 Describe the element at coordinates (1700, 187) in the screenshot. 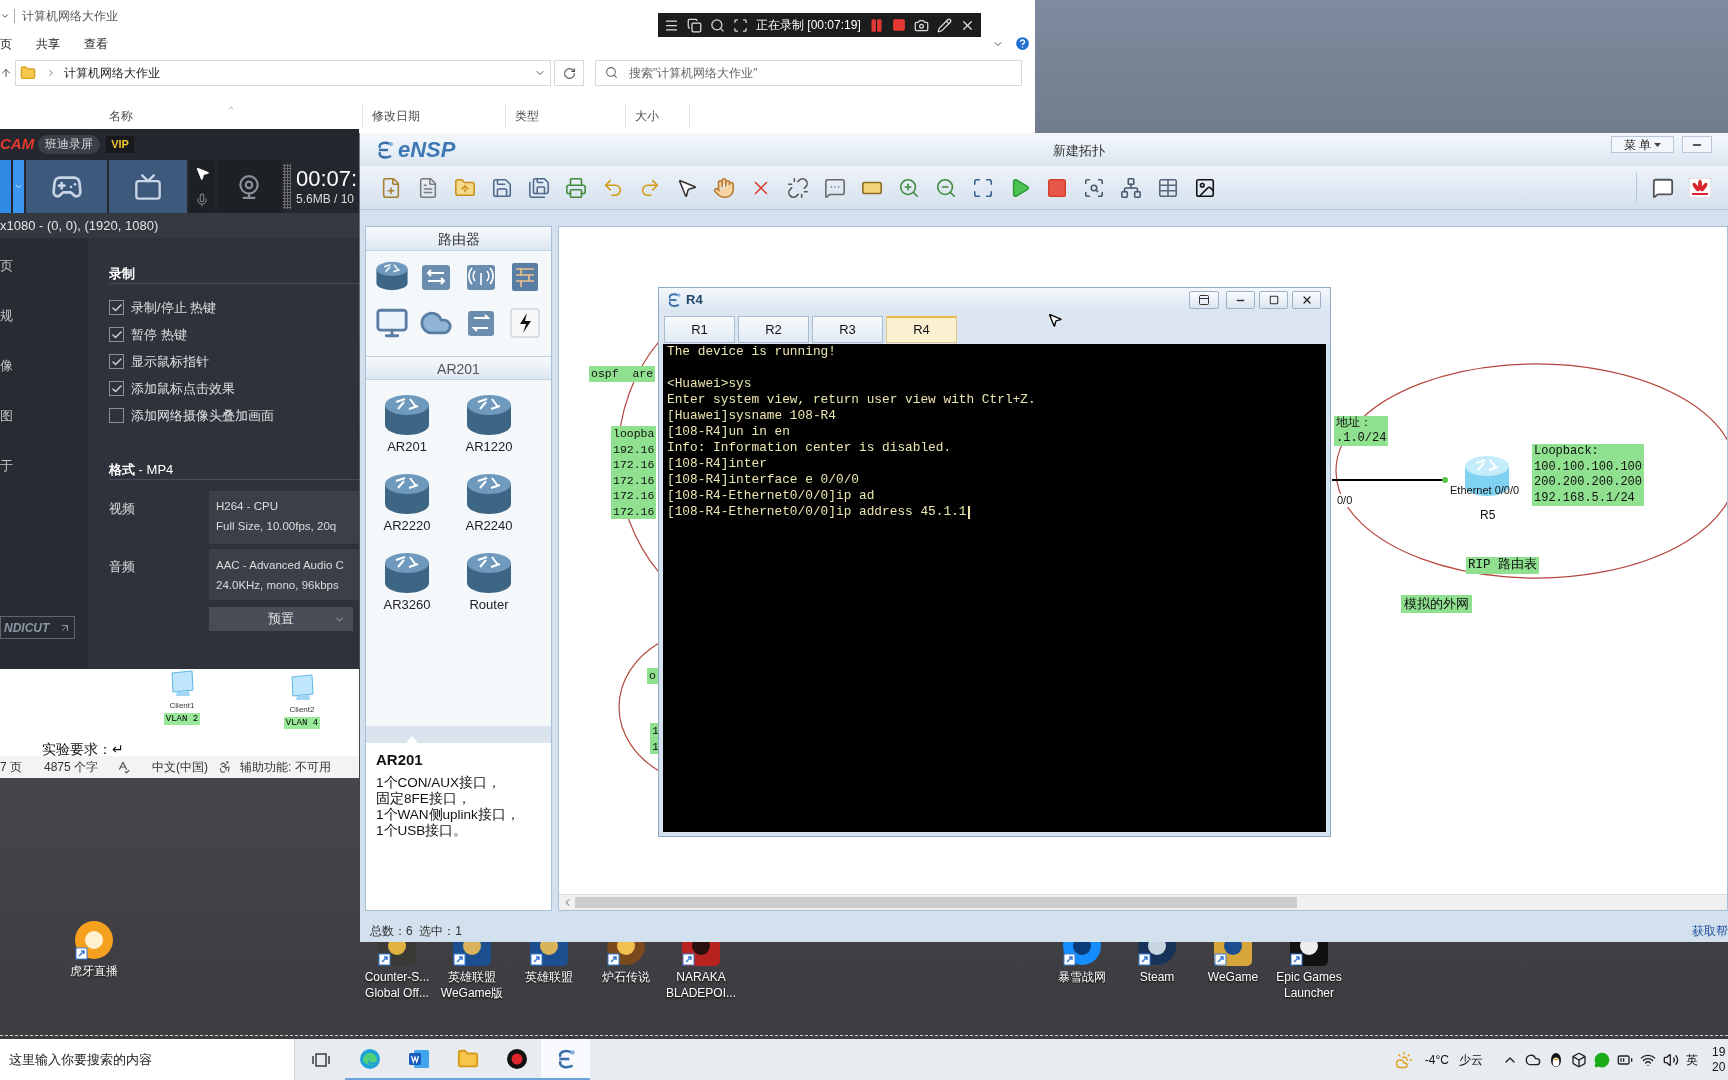

I see `flower-logo-icon` at that location.